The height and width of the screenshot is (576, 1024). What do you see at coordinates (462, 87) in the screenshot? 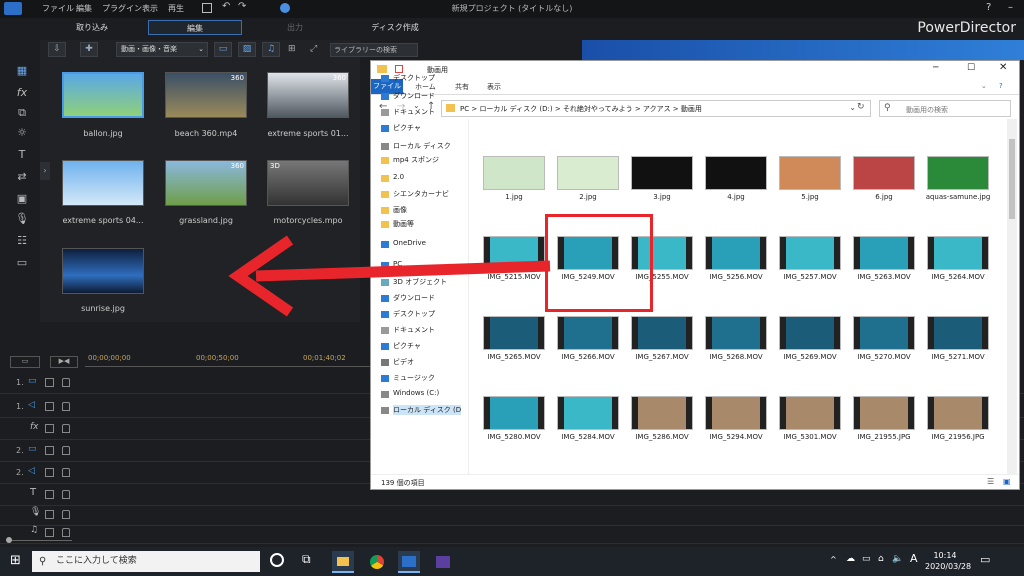
I see `ribbon-tab-share: 共有` at bounding box center [462, 87].